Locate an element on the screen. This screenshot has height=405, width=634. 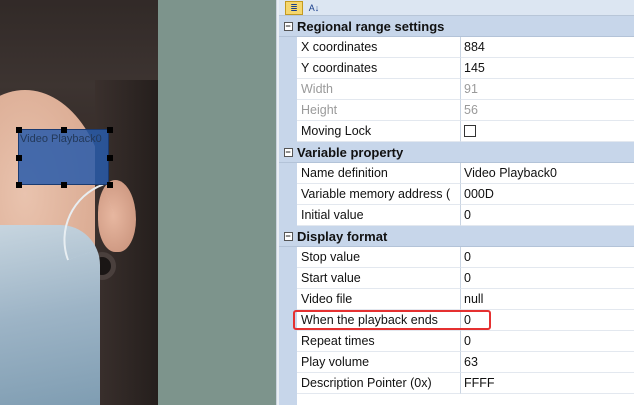
moving-lock-checkbox-cell is located at coordinates (547, 131).